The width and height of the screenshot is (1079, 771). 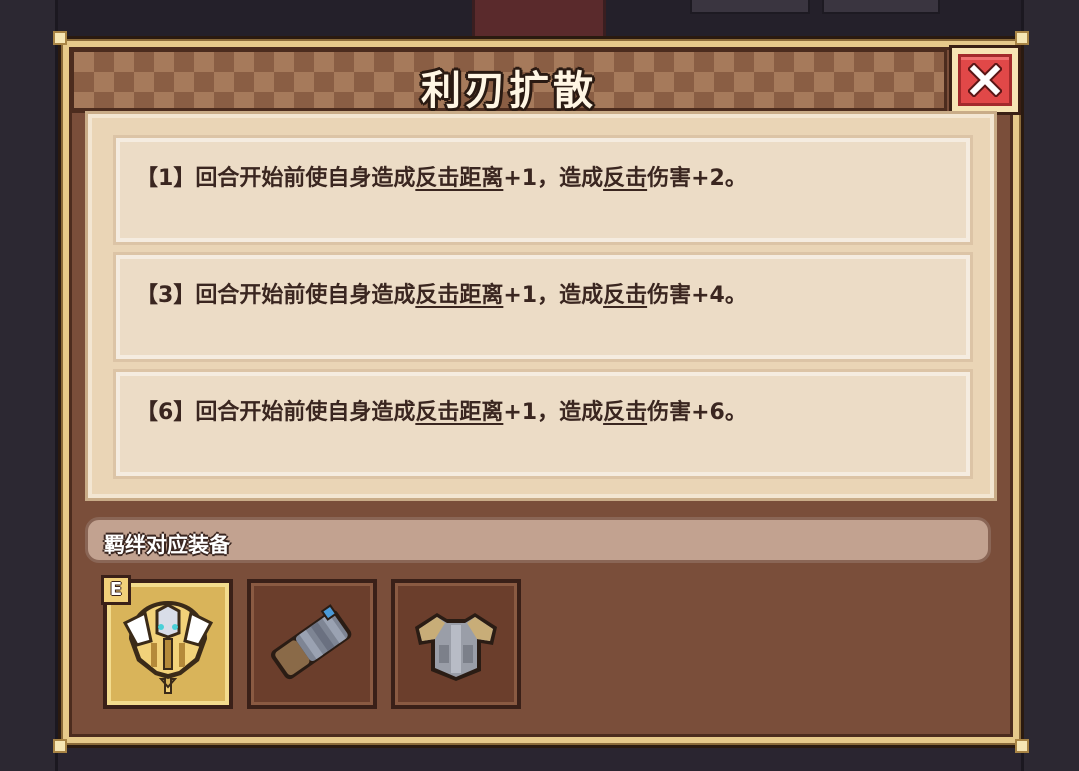 I want to click on dialog-title: 利刃扩散, so click(x=509, y=91).